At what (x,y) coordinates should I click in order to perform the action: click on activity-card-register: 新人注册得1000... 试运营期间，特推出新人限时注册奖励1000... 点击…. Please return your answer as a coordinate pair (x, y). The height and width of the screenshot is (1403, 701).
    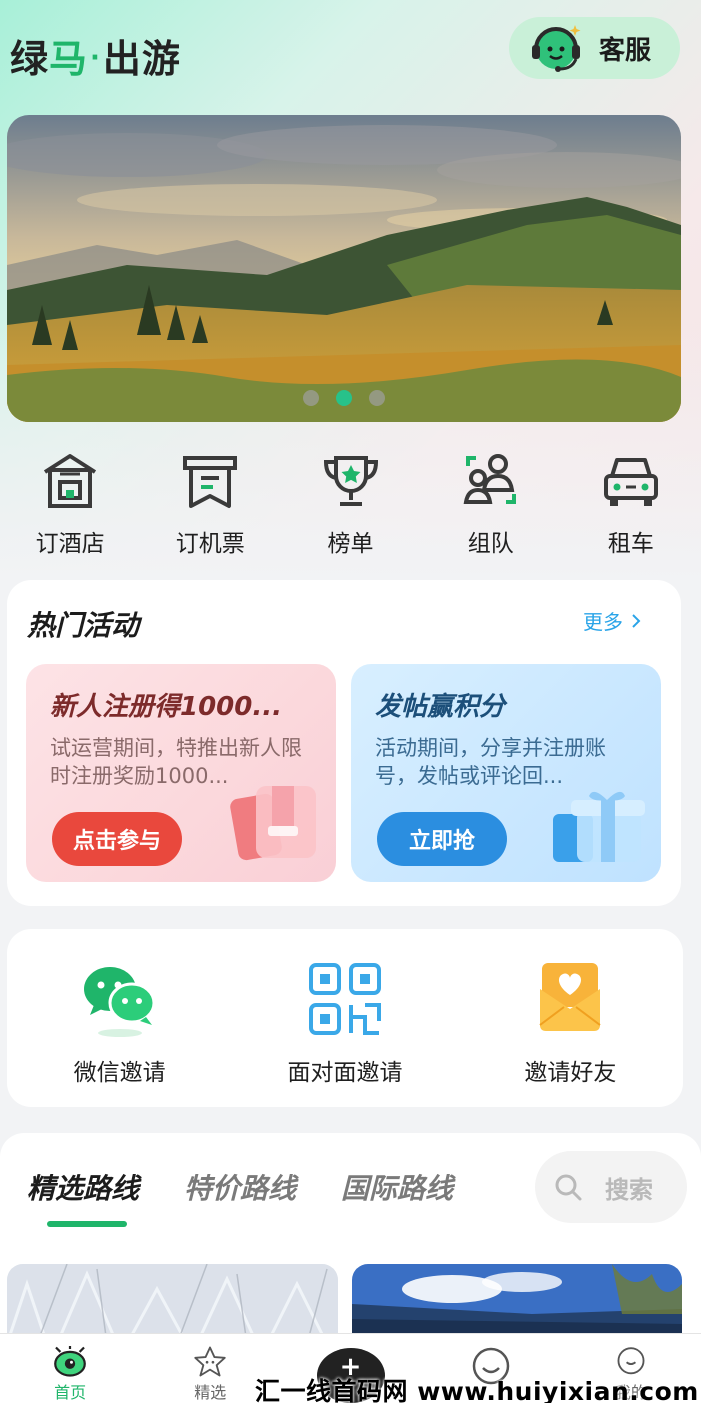
    Looking at the image, I should click on (181, 773).